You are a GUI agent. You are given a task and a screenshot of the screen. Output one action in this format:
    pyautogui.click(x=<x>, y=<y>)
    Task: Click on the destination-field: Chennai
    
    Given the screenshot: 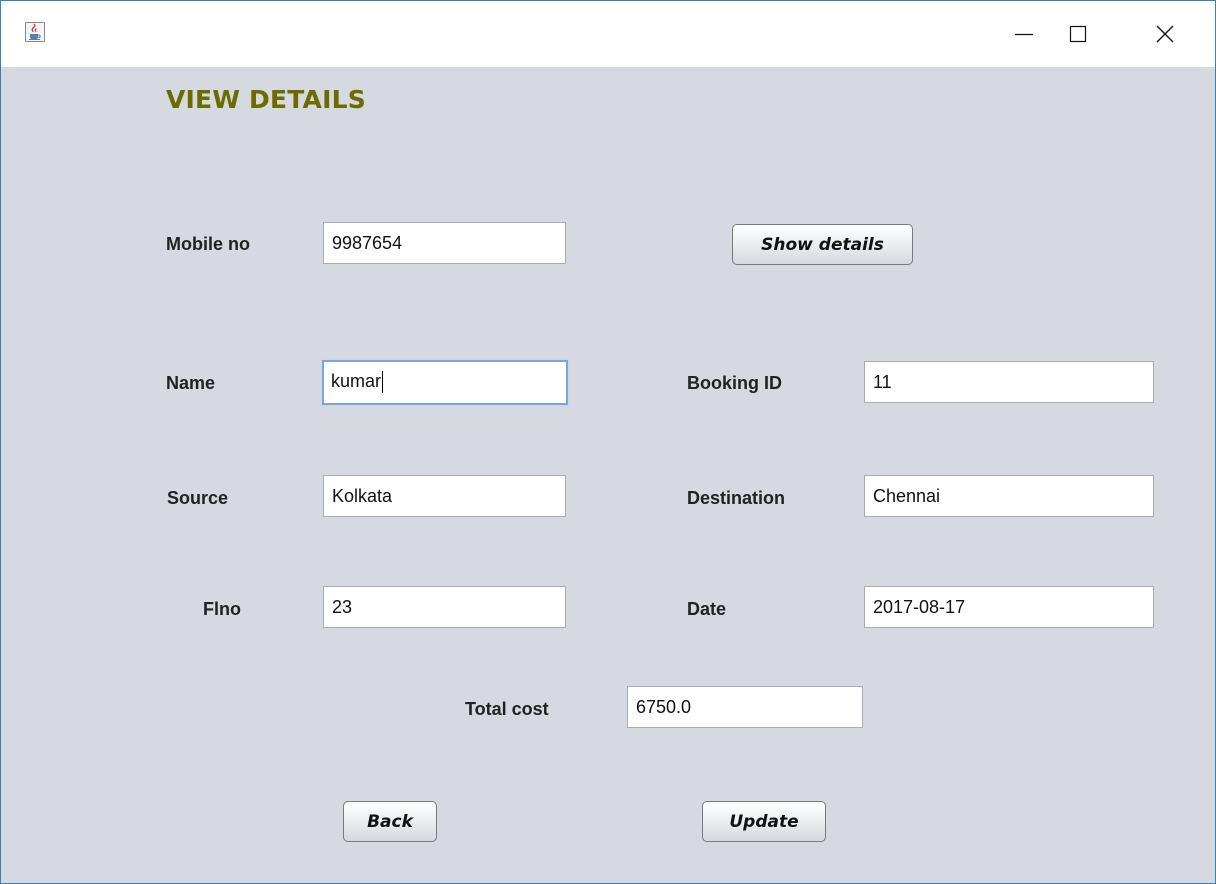 What is the action you would take?
    pyautogui.click(x=1009, y=496)
    